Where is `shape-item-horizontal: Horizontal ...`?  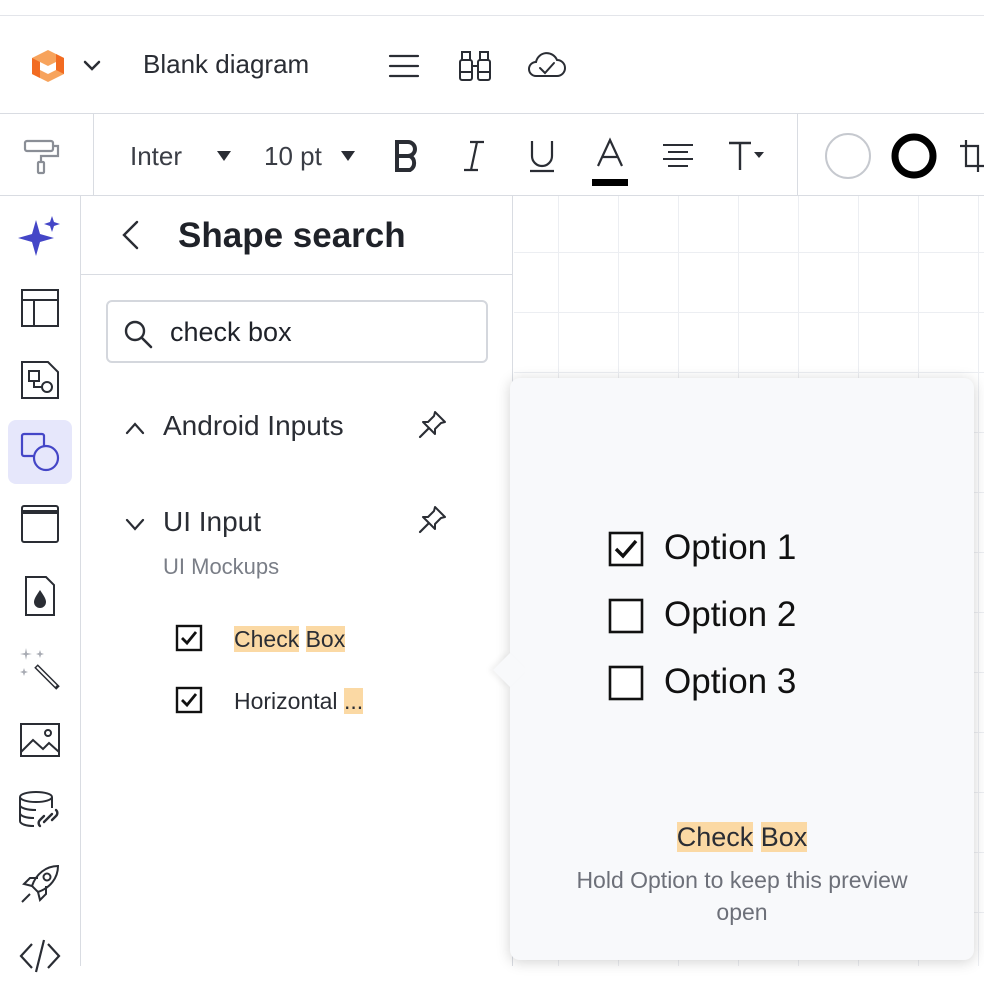
shape-item-horizontal: Horizontal ... is located at coordinates (335, 701).